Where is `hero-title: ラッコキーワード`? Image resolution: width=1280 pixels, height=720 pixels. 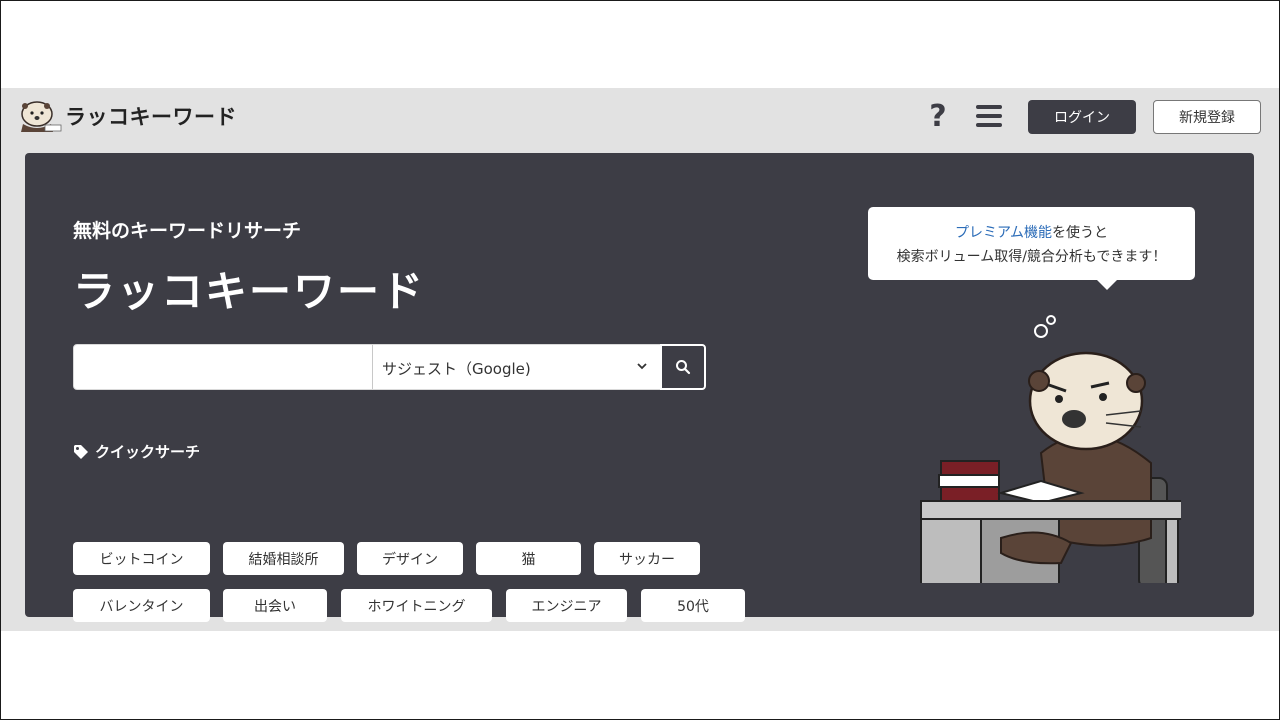 hero-title: ラッコキーワード is located at coordinates (249, 291).